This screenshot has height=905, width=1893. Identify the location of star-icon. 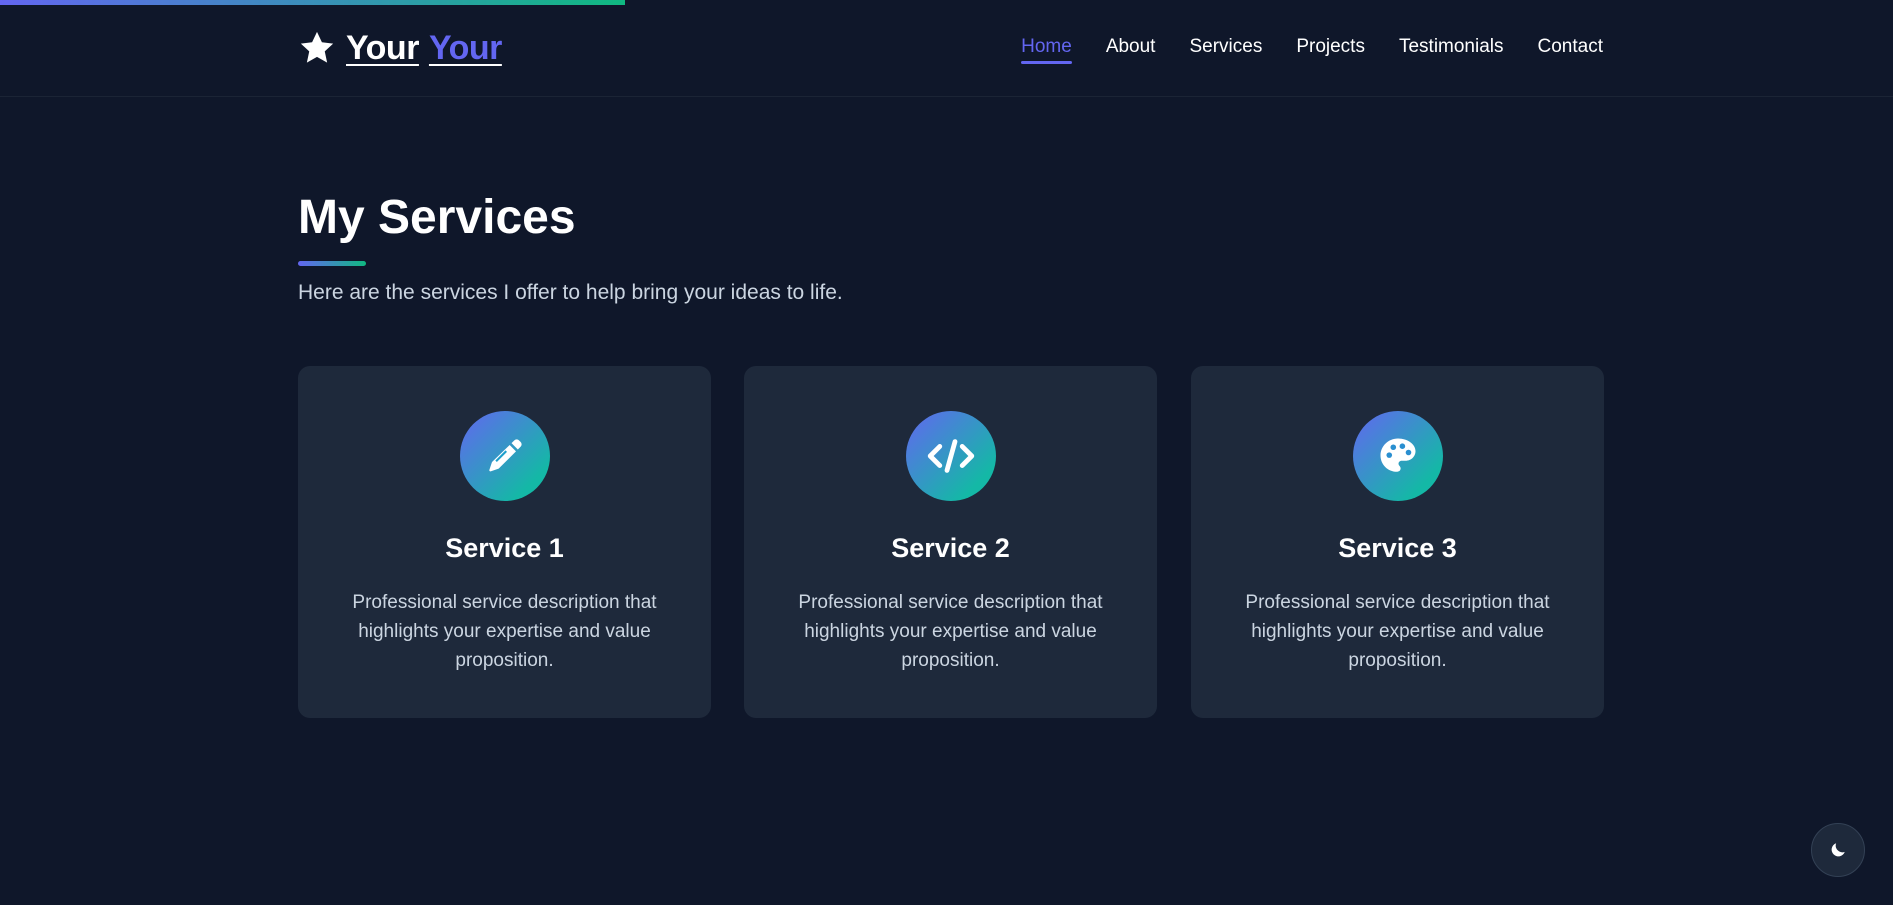
(317, 47).